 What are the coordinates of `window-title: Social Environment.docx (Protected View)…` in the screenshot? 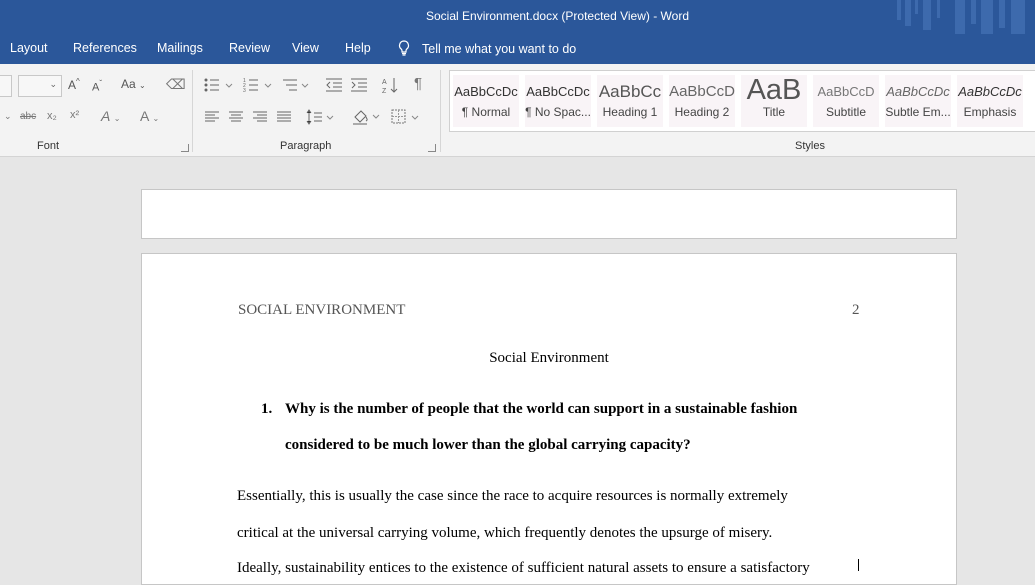 It's located at (557, 16).